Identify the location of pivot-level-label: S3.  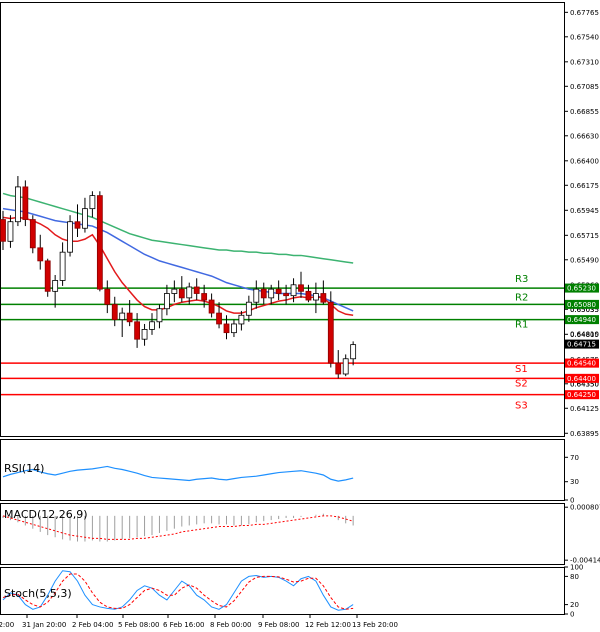
(521, 406).